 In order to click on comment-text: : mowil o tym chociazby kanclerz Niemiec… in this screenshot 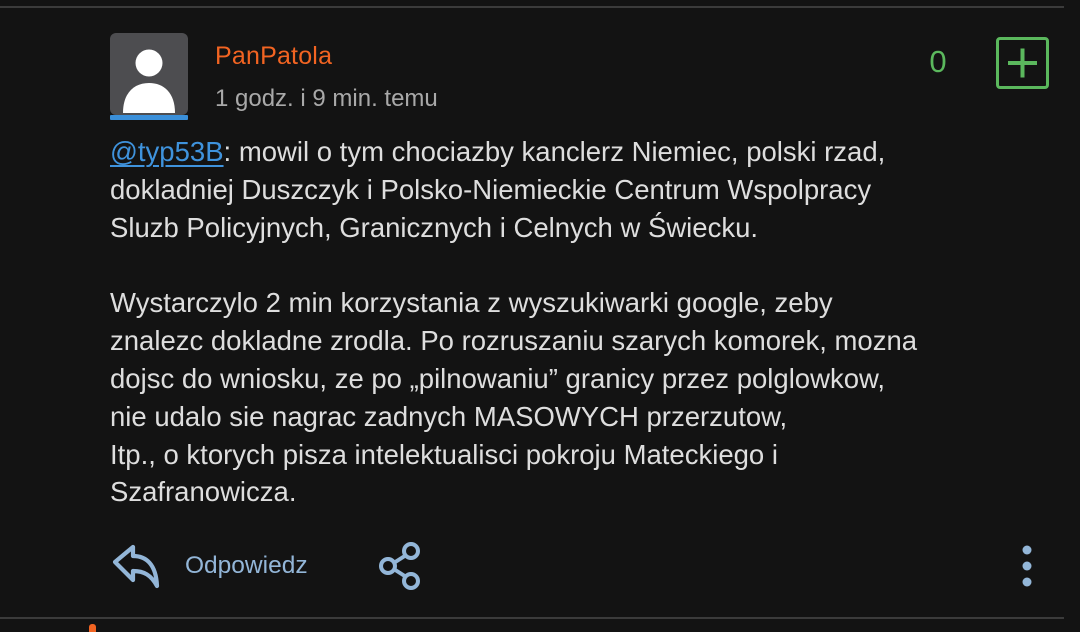, I will do `click(554, 151)`.